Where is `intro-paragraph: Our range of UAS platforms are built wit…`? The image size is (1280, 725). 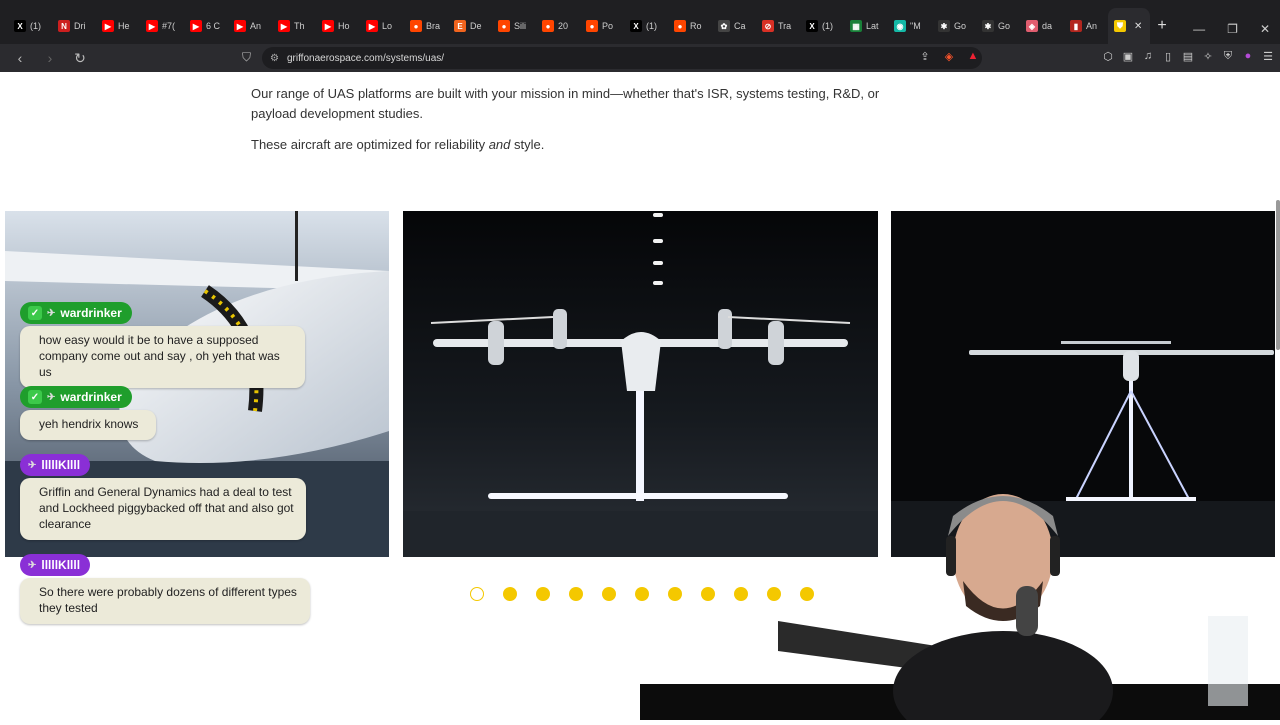 intro-paragraph: Our range of UAS platforms are built wit… is located at coordinates (565, 103).